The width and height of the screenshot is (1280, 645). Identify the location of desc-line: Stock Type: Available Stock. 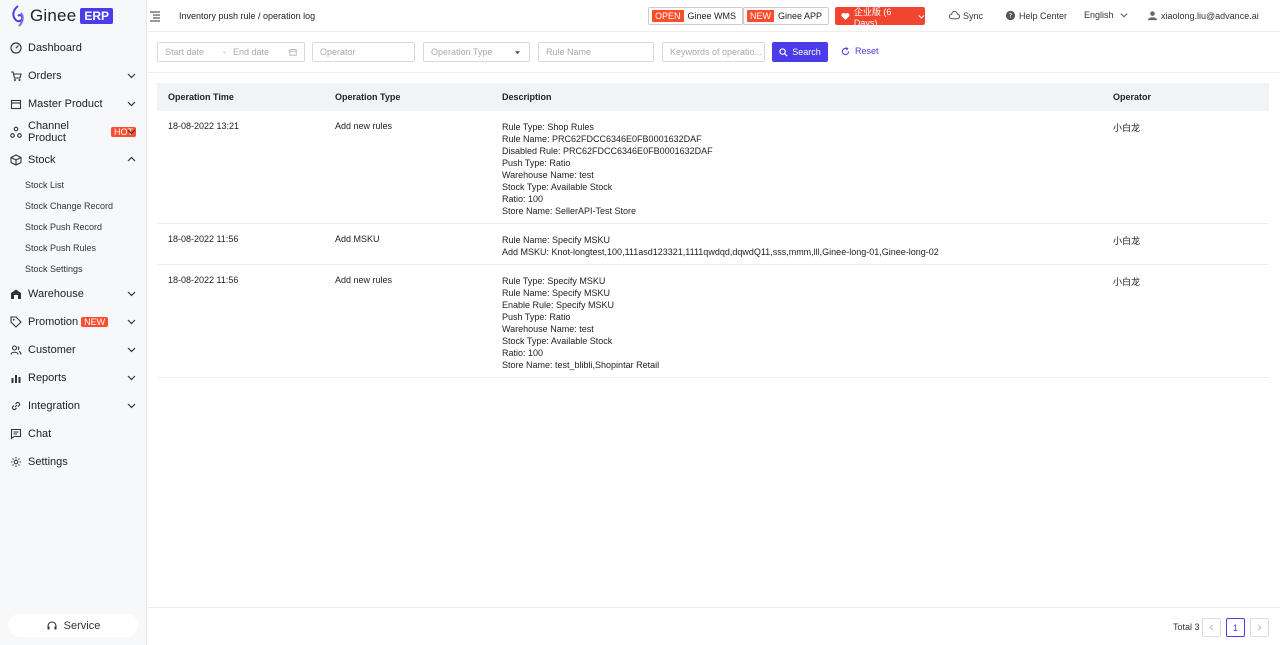
(557, 341).